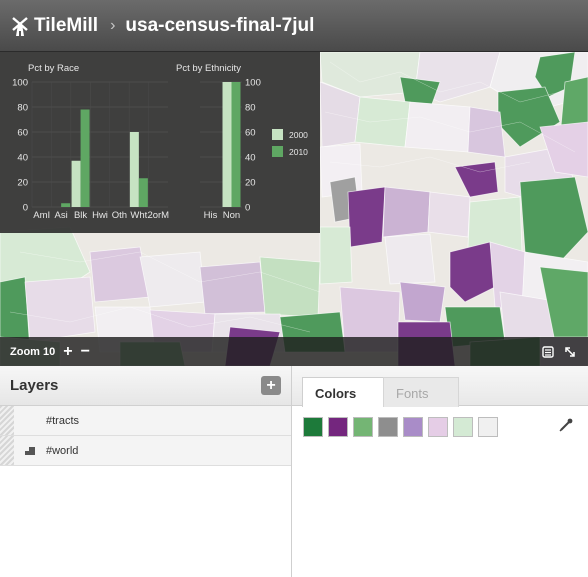 The height and width of the screenshot is (577, 588). What do you see at coordinates (548, 351) in the screenshot?
I see `legend-icon` at bounding box center [548, 351].